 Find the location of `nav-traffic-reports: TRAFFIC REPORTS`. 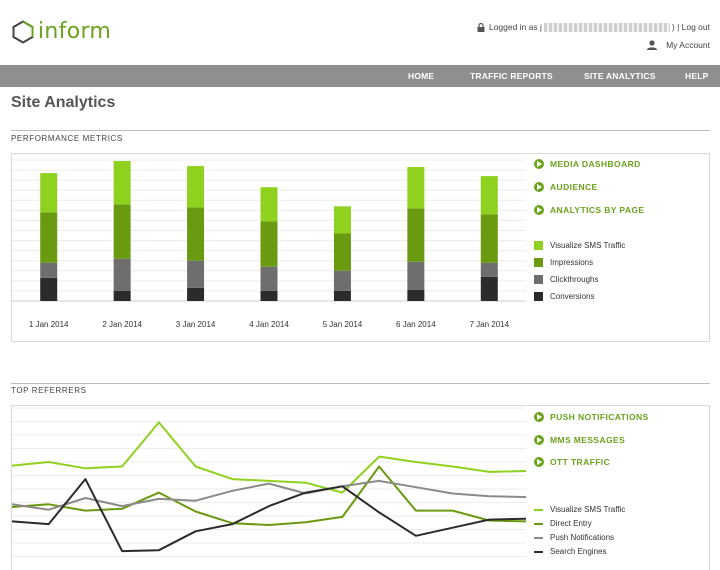

nav-traffic-reports: TRAFFIC REPORTS is located at coordinates (511, 76).